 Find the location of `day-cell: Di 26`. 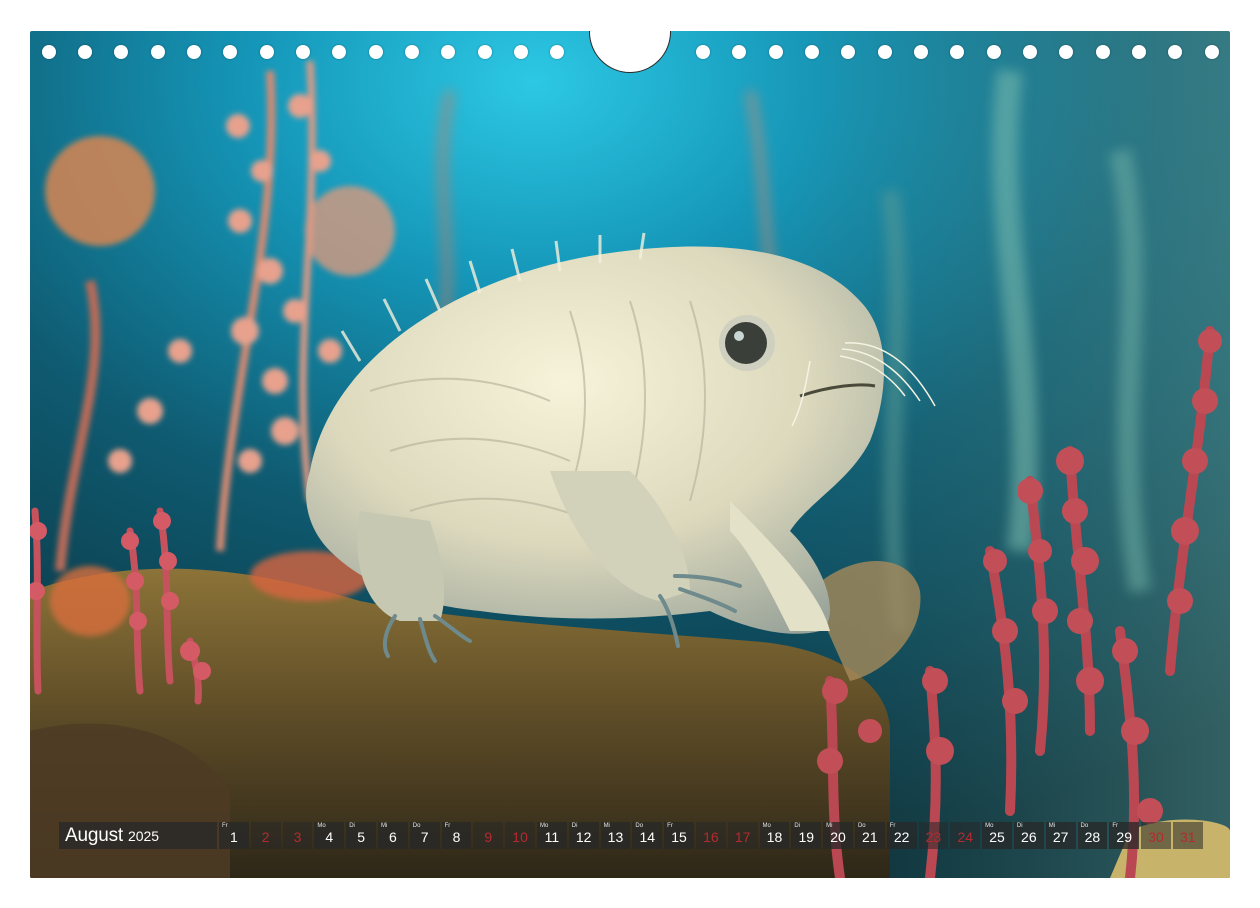

day-cell: Di 26 is located at coordinates (1028, 835).